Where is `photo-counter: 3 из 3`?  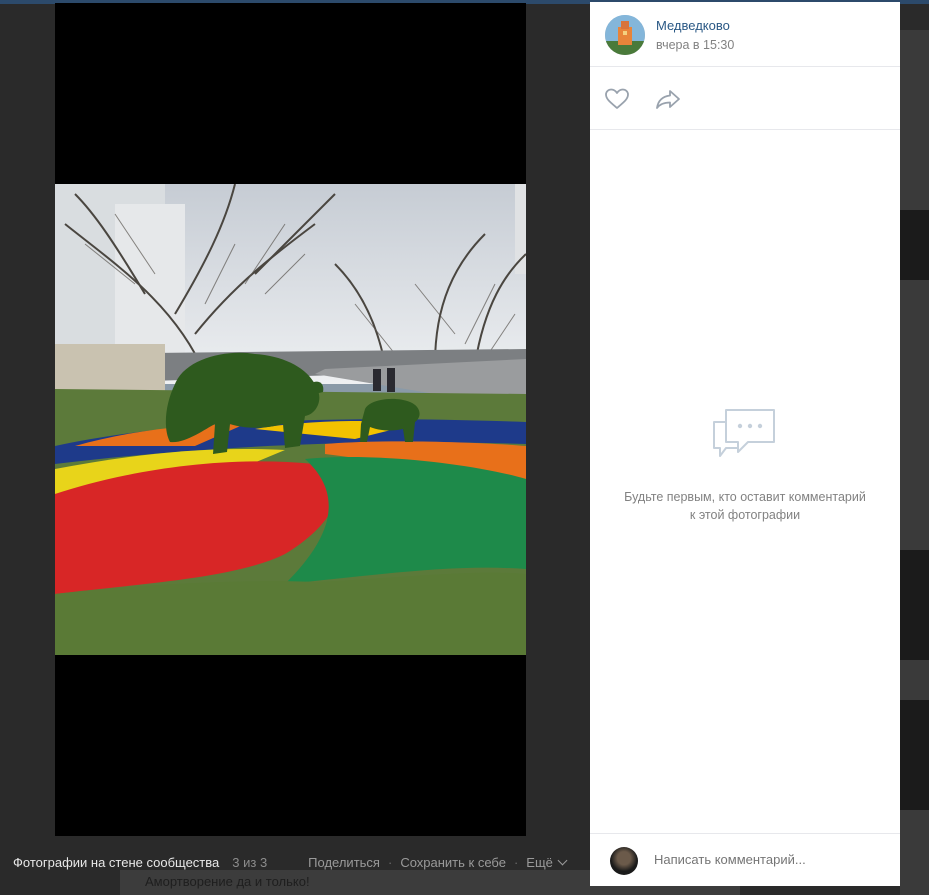 photo-counter: 3 из 3 is located at coordinates (250, 862).